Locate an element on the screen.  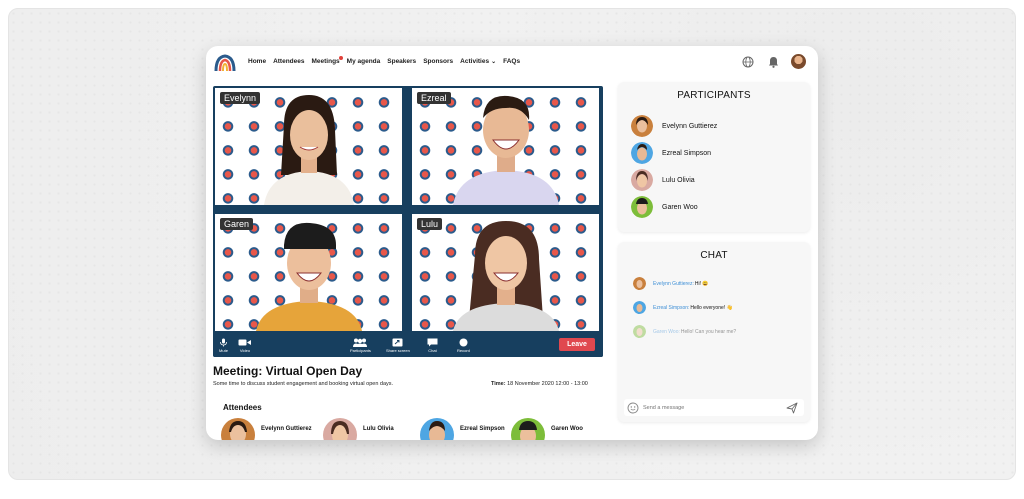
attendee-name: Garen Woo is located at coordinates (567, 429).